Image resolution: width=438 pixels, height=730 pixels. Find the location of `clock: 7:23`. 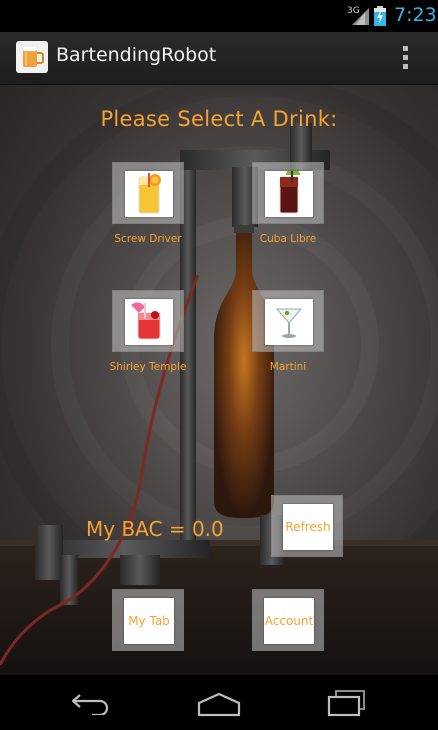

clock: 7:23 is located at coordinates (415, 15).